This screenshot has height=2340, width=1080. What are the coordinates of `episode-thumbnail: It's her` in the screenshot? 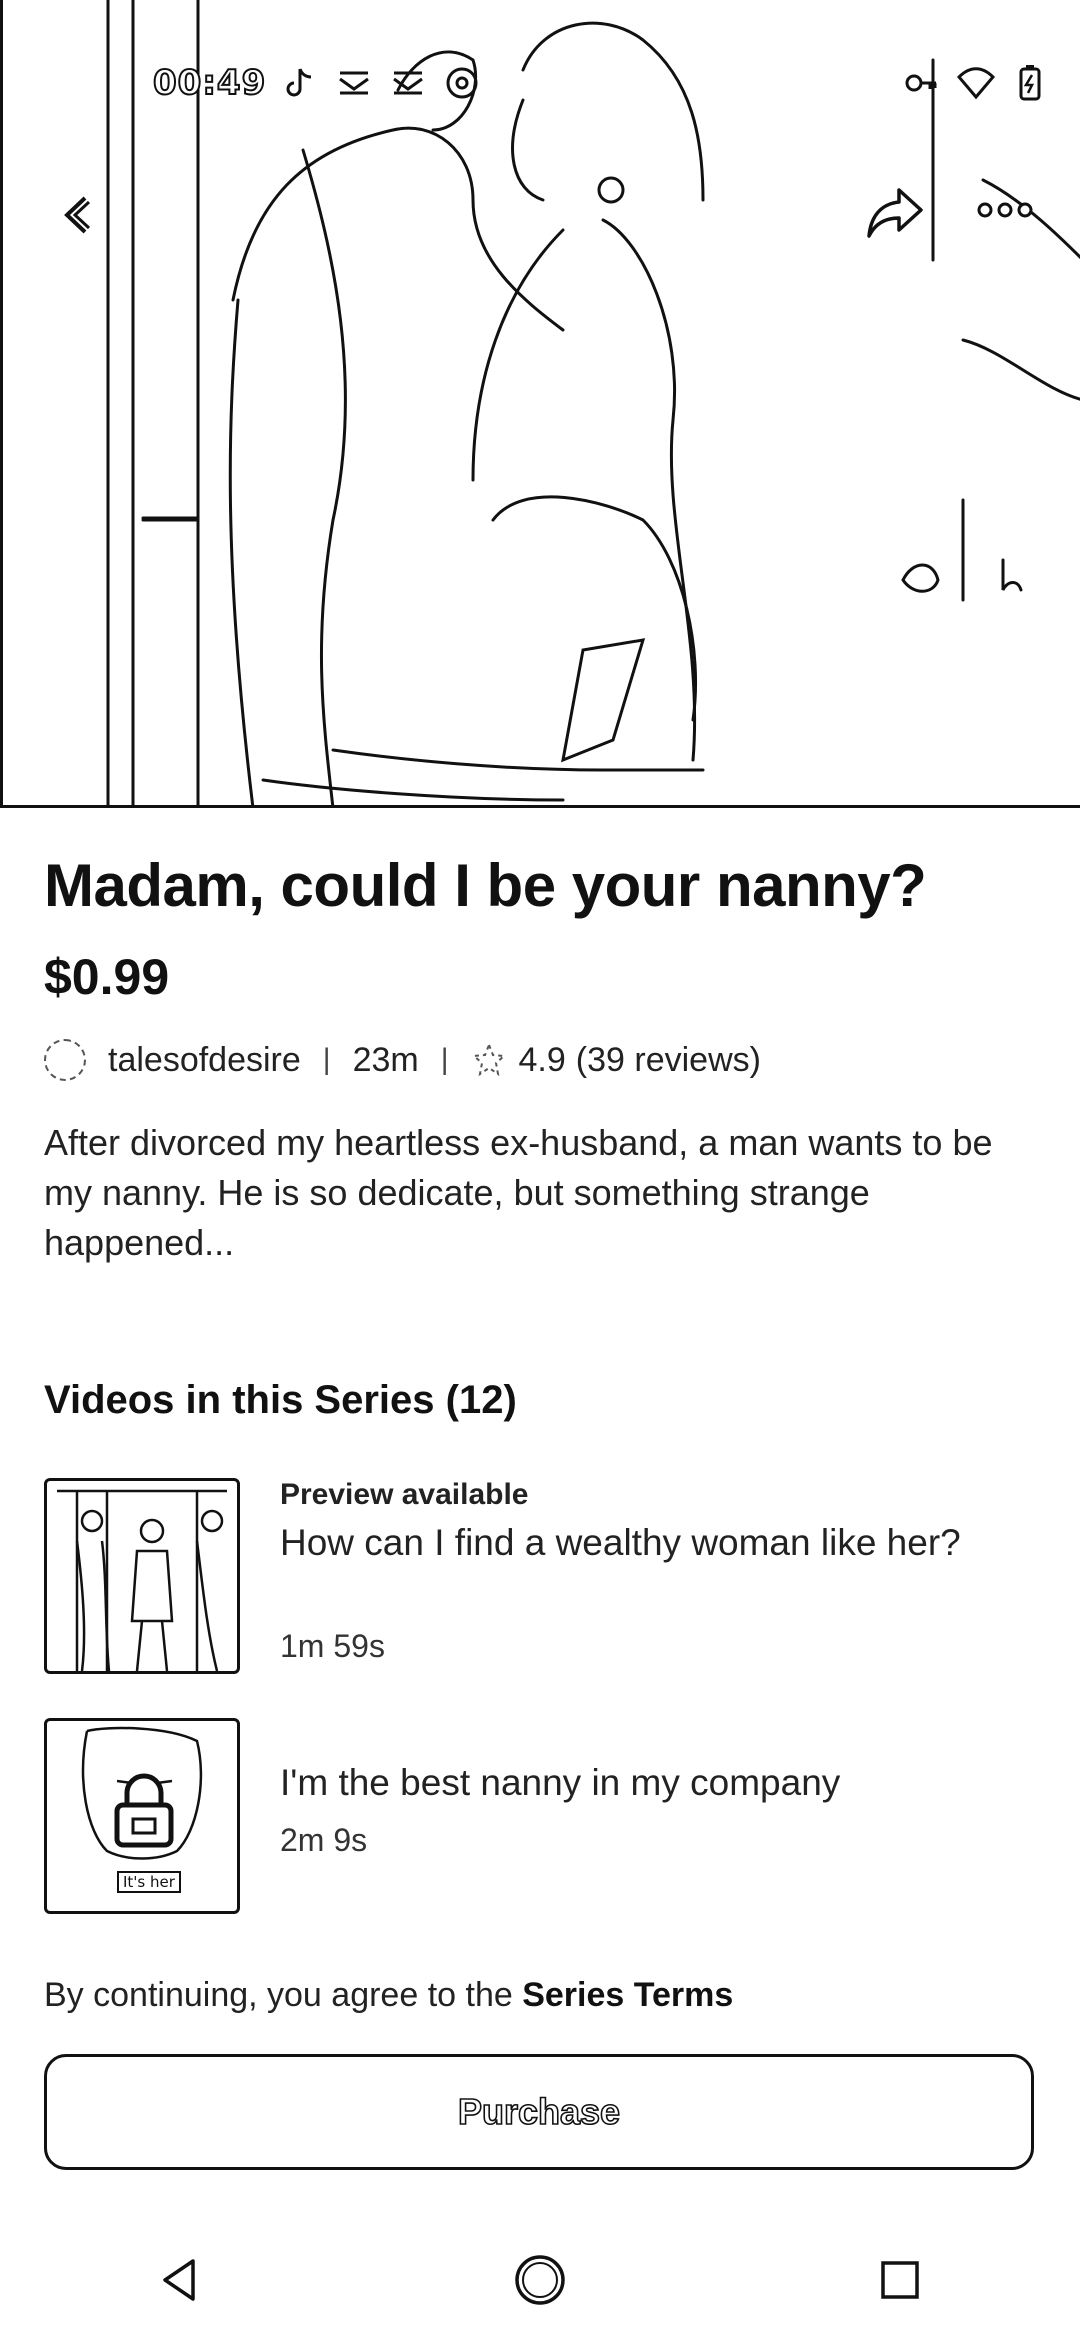 It's located at (142, 1816).